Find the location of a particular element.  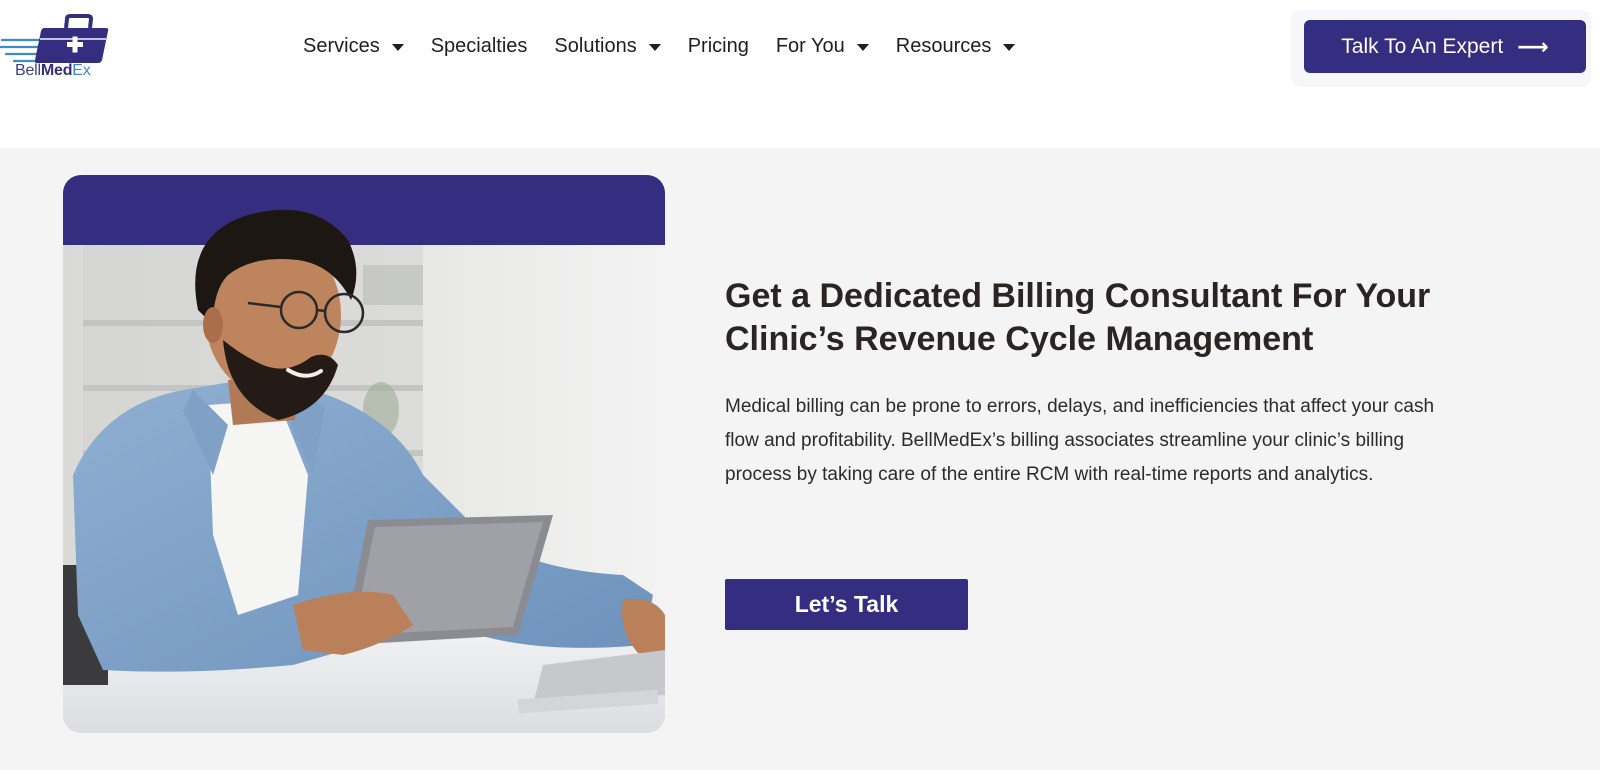

logo-text-bell: Bell is located at coordinates (28, 70).